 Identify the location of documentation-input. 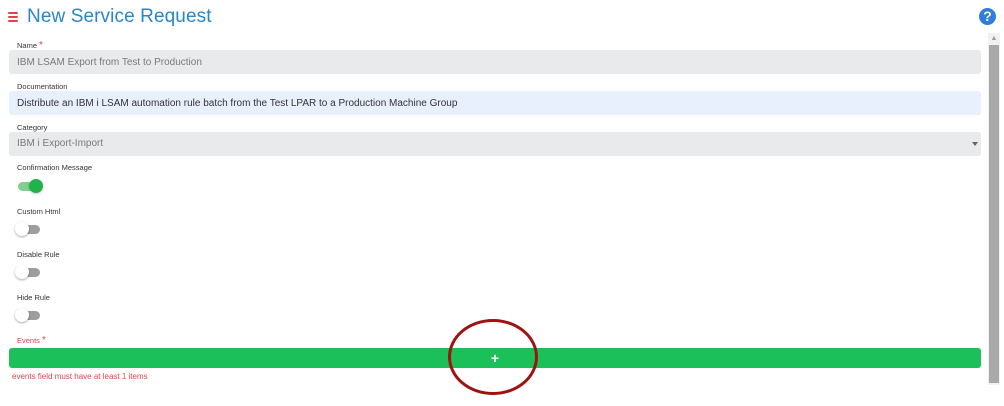
(495, 103).